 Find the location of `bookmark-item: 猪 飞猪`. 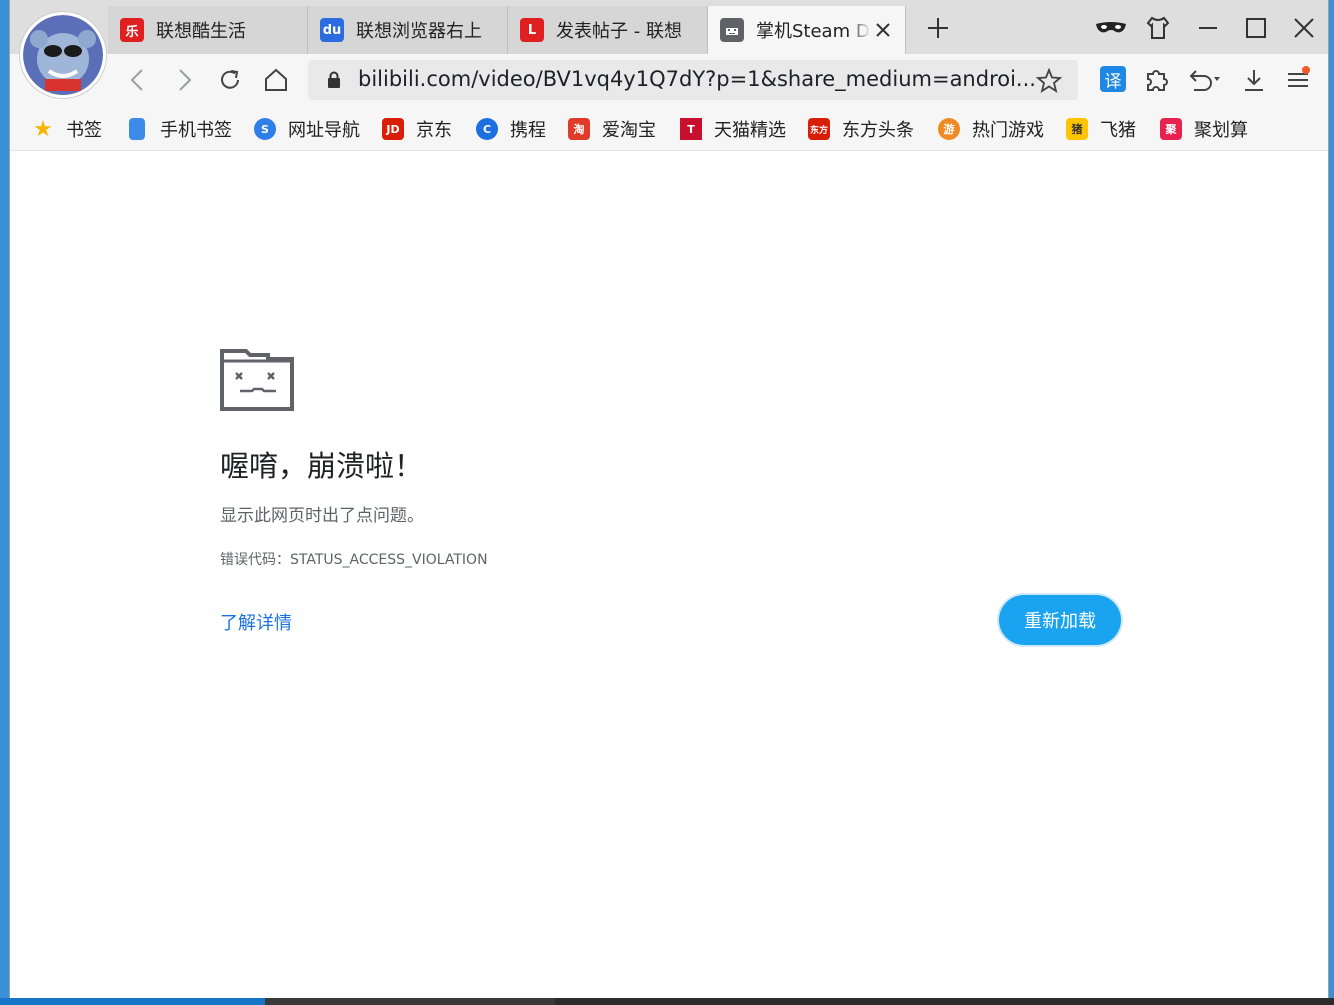

bookmark-item: 猪 飞猪 is located at coordinates (1101, 129).